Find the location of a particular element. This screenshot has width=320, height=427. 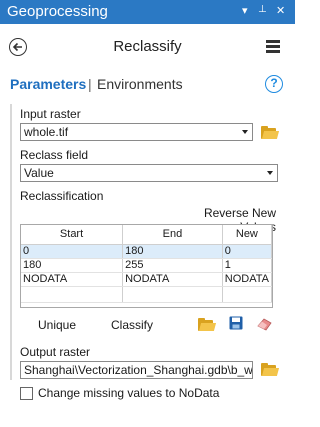

close-icon: ✕ is located at coordinates (280, 10).